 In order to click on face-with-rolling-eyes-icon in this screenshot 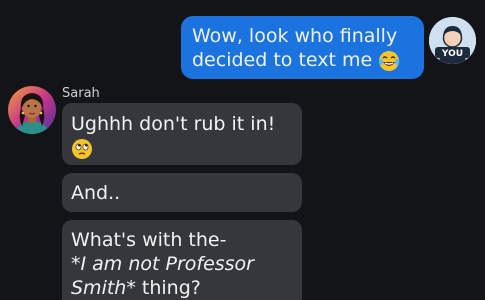, I will do `click(82, 148)`.